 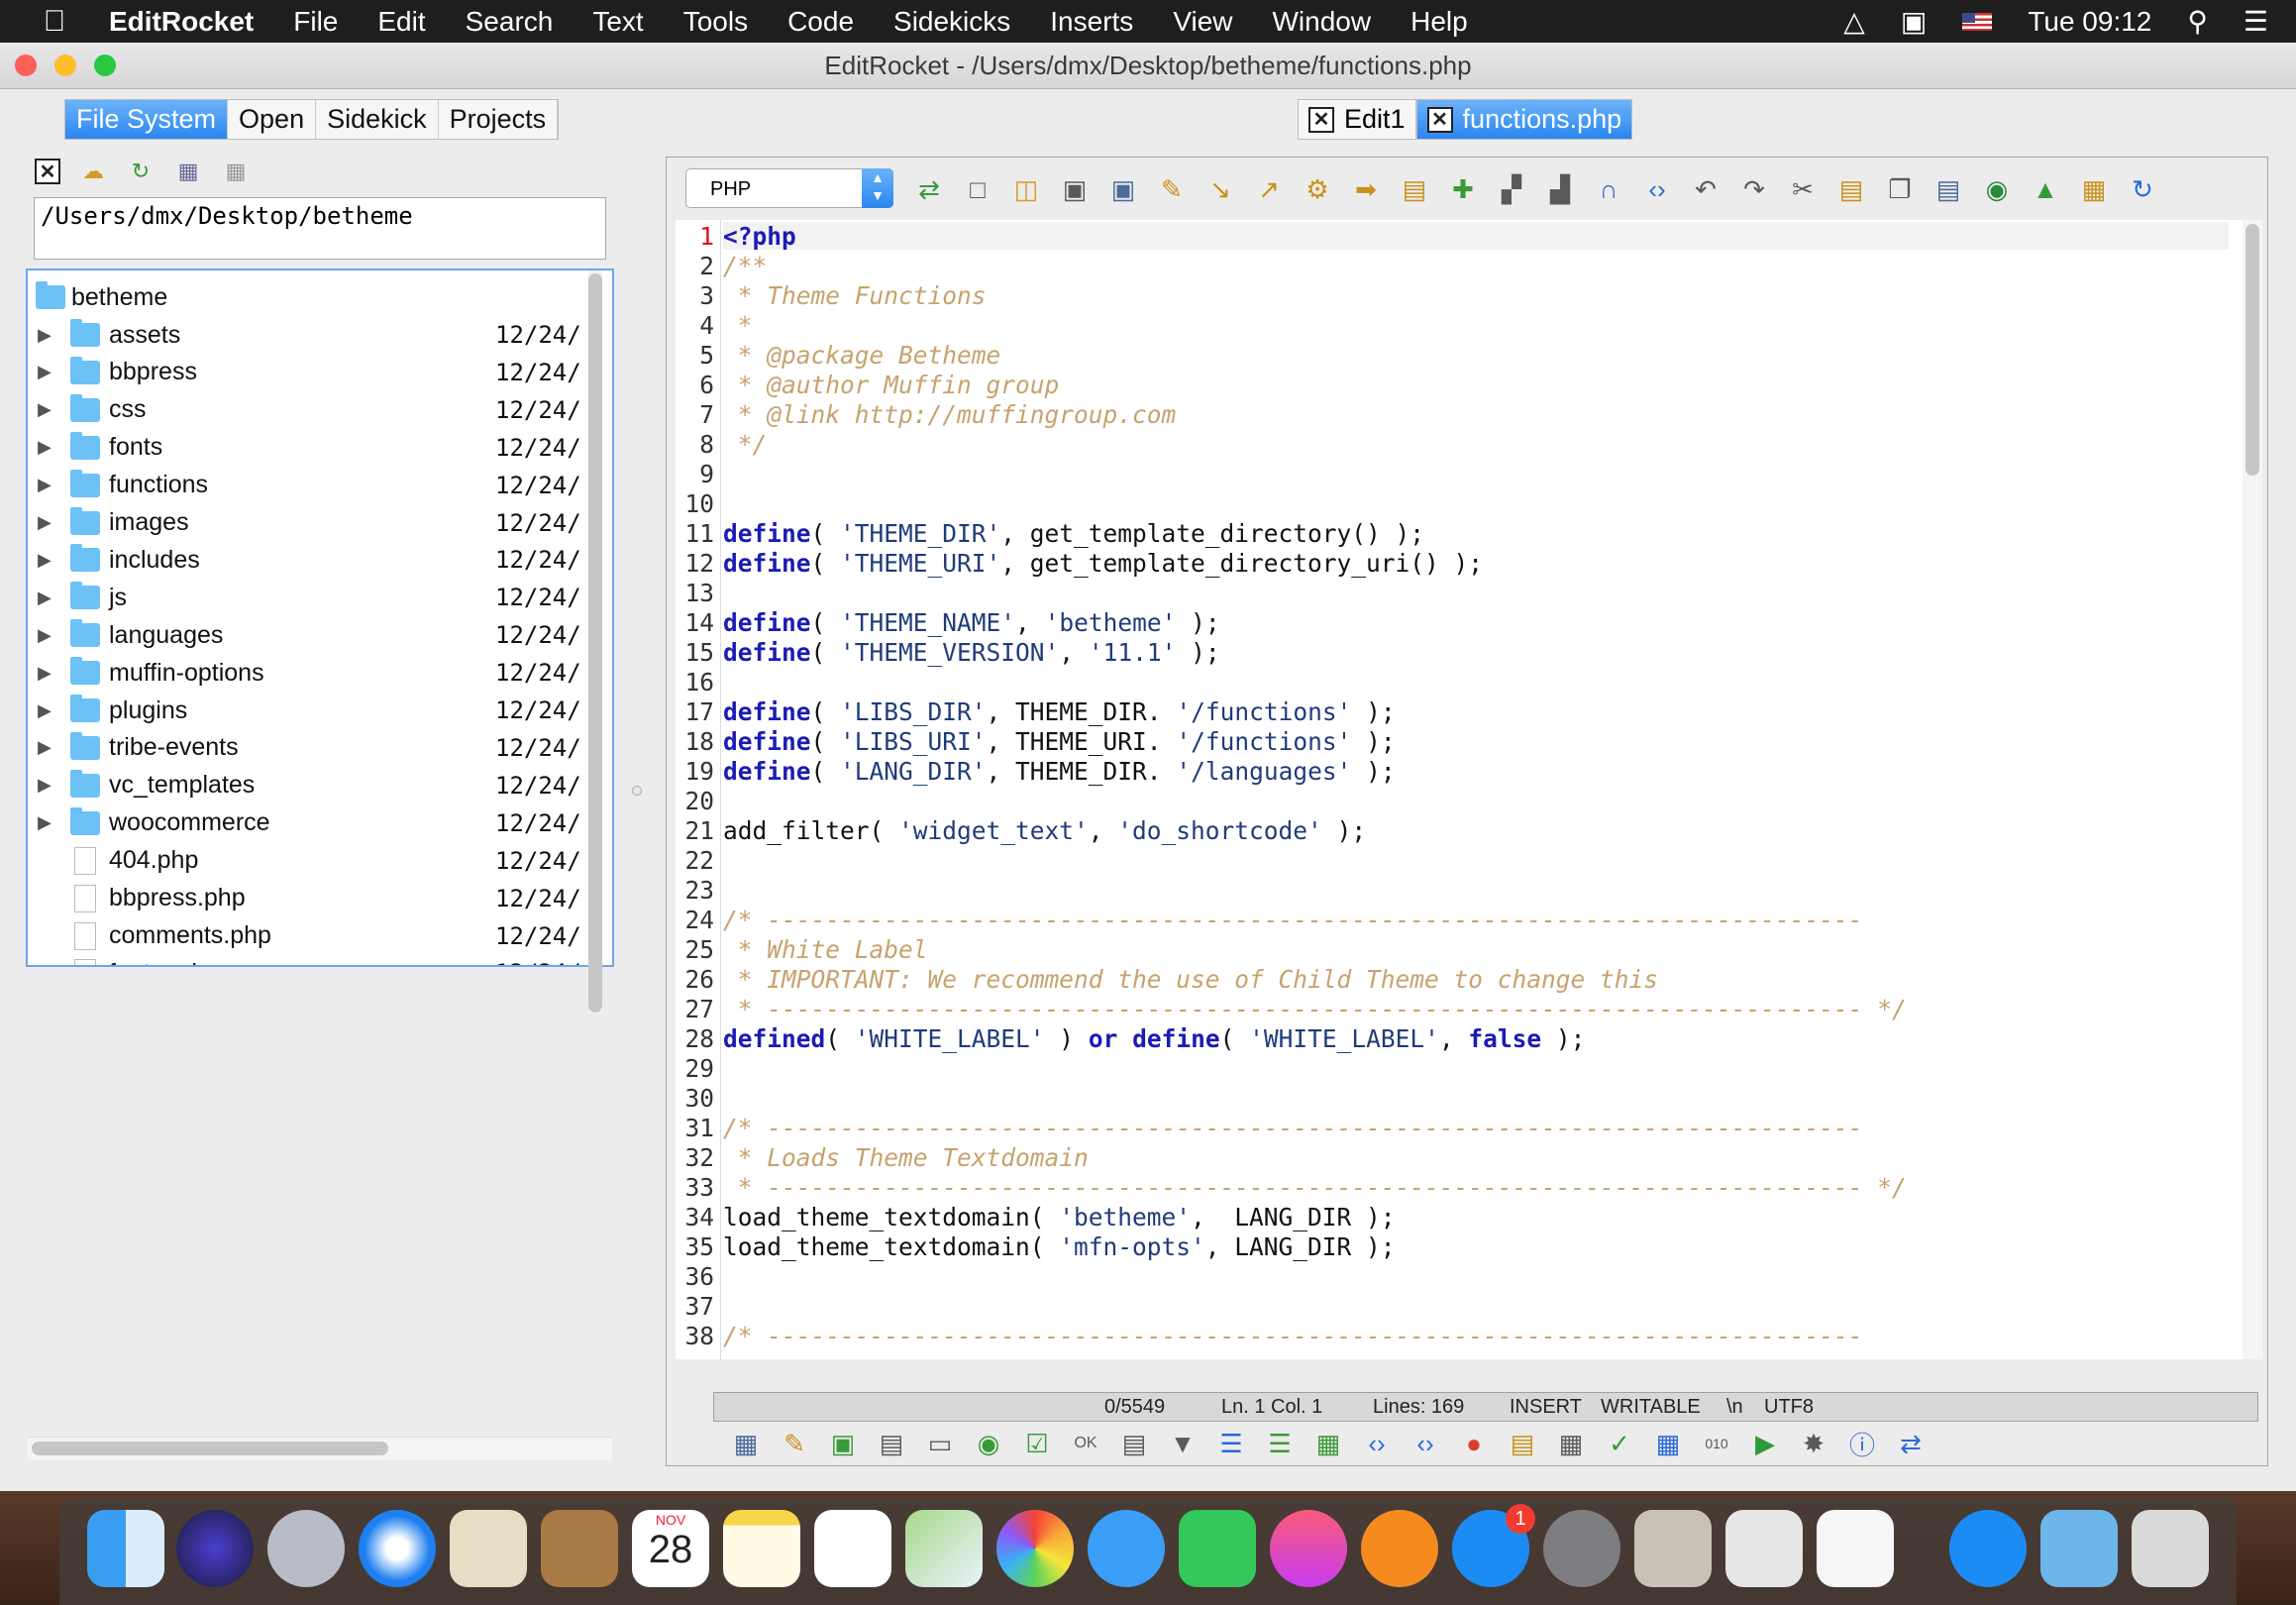 What do you see at coordinates (310, 861) in the screenshot?
I see `tree-item: 404.php 12/24/` at bounding box center [310, 861].